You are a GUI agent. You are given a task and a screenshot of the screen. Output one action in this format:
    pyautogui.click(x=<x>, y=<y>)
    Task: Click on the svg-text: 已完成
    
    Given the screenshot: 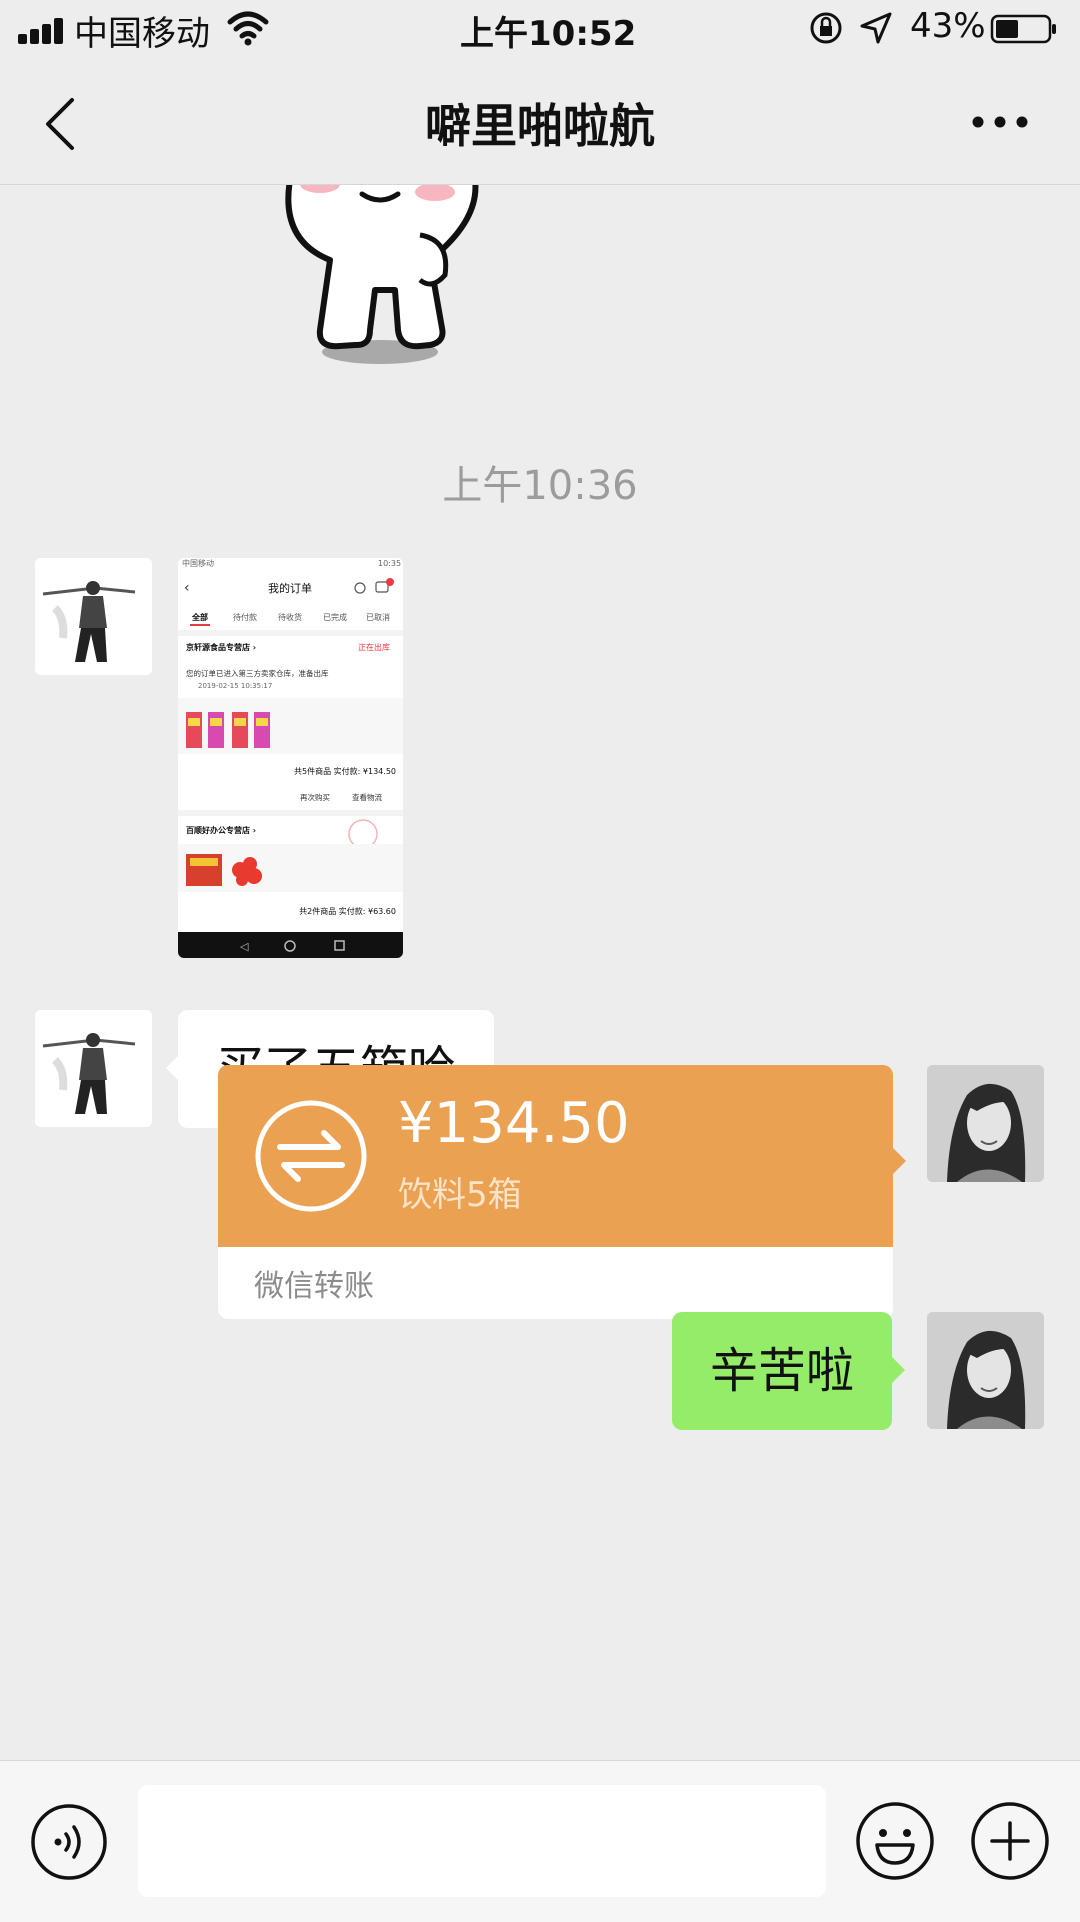 What is the action you would take?
    pyautogui.click(x=335, y=617)
    